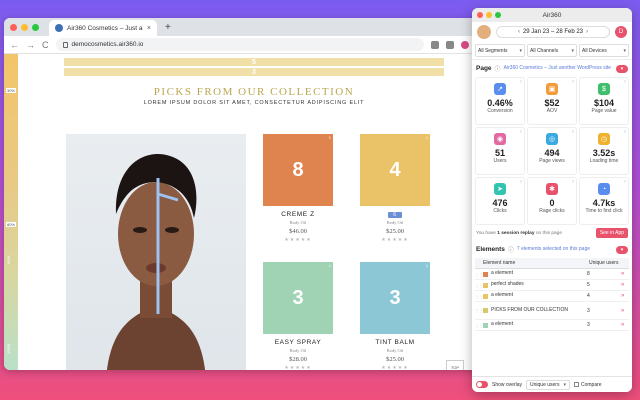 Image resolution: width=640 pixels, height=400 pixels. I want to click on date-range-picker: ‹ 29 Jan 23 – 28 Feb 23 ›, so click(553, 32).